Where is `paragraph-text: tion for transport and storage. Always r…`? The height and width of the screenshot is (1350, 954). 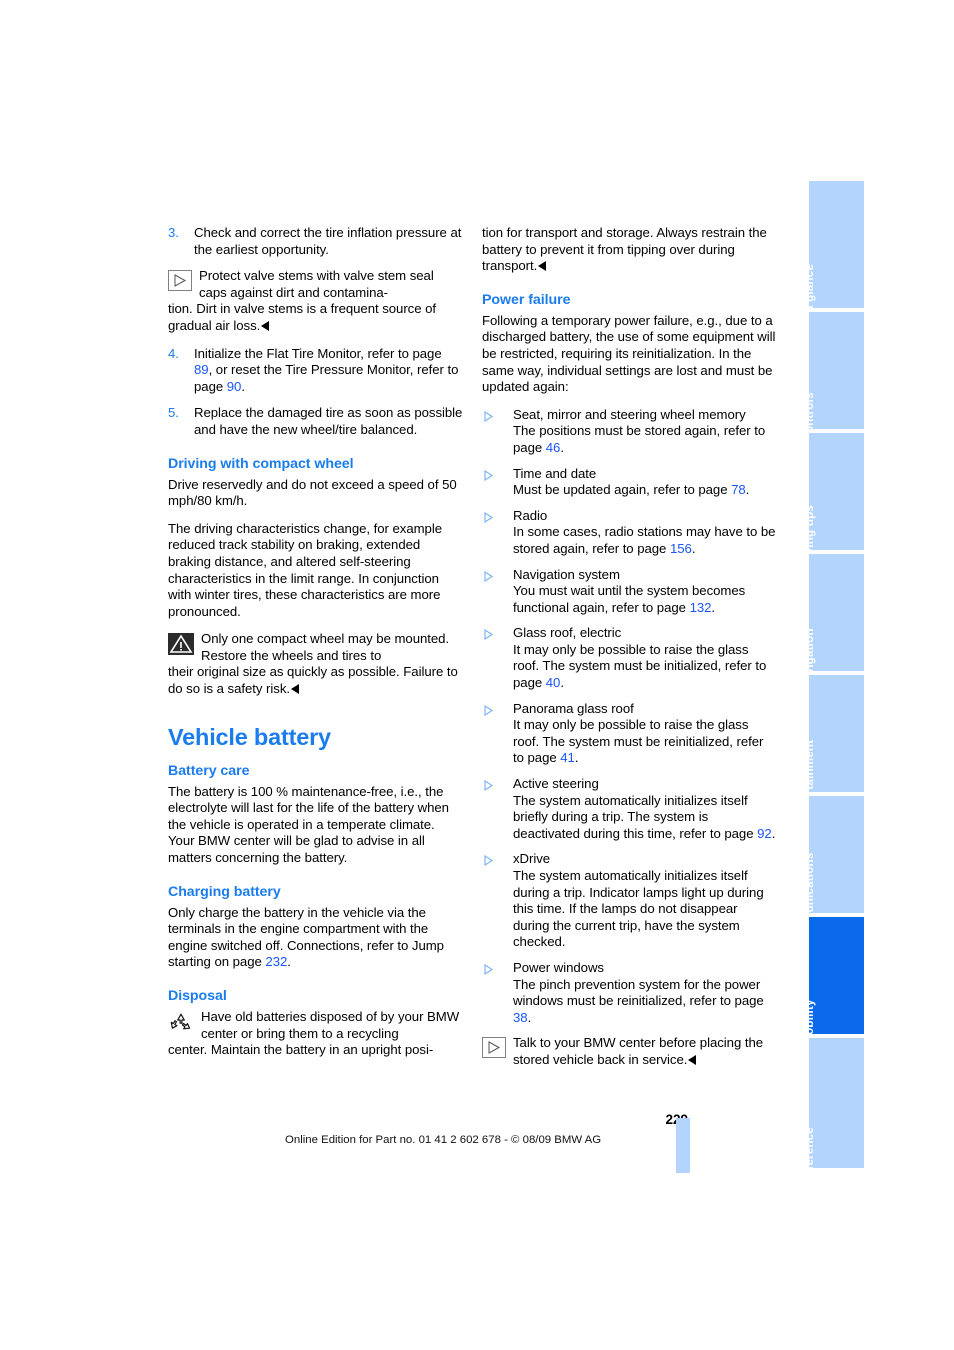
paragraph-text: tion for transport and storage. Always r… is located at coordinates (624, 249).